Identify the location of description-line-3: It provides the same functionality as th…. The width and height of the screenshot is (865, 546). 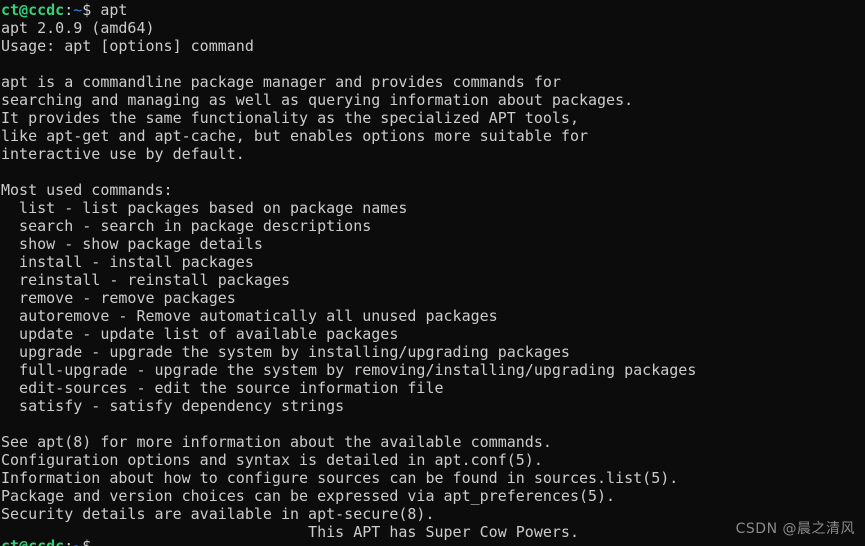
(290, 118).